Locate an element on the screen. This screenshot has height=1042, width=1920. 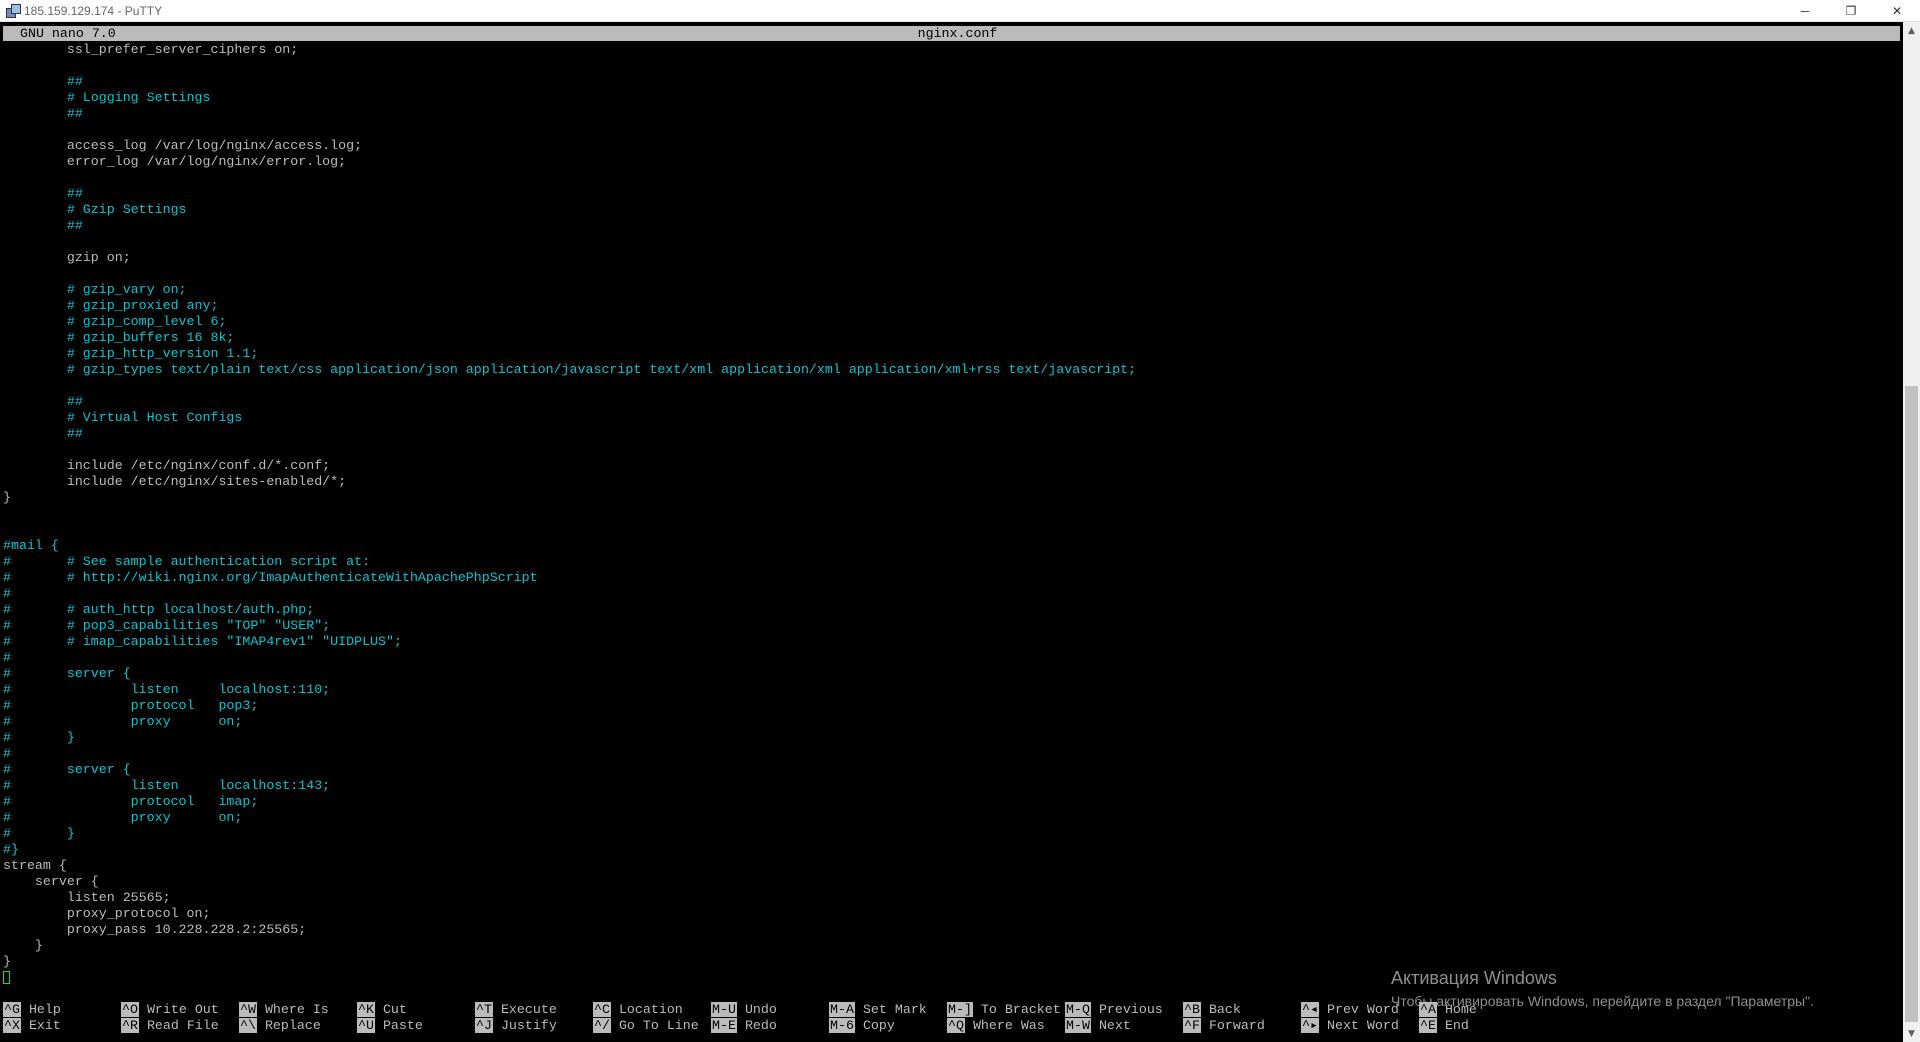
shortcut-label: Exit is located at coordinates (44, 1025).